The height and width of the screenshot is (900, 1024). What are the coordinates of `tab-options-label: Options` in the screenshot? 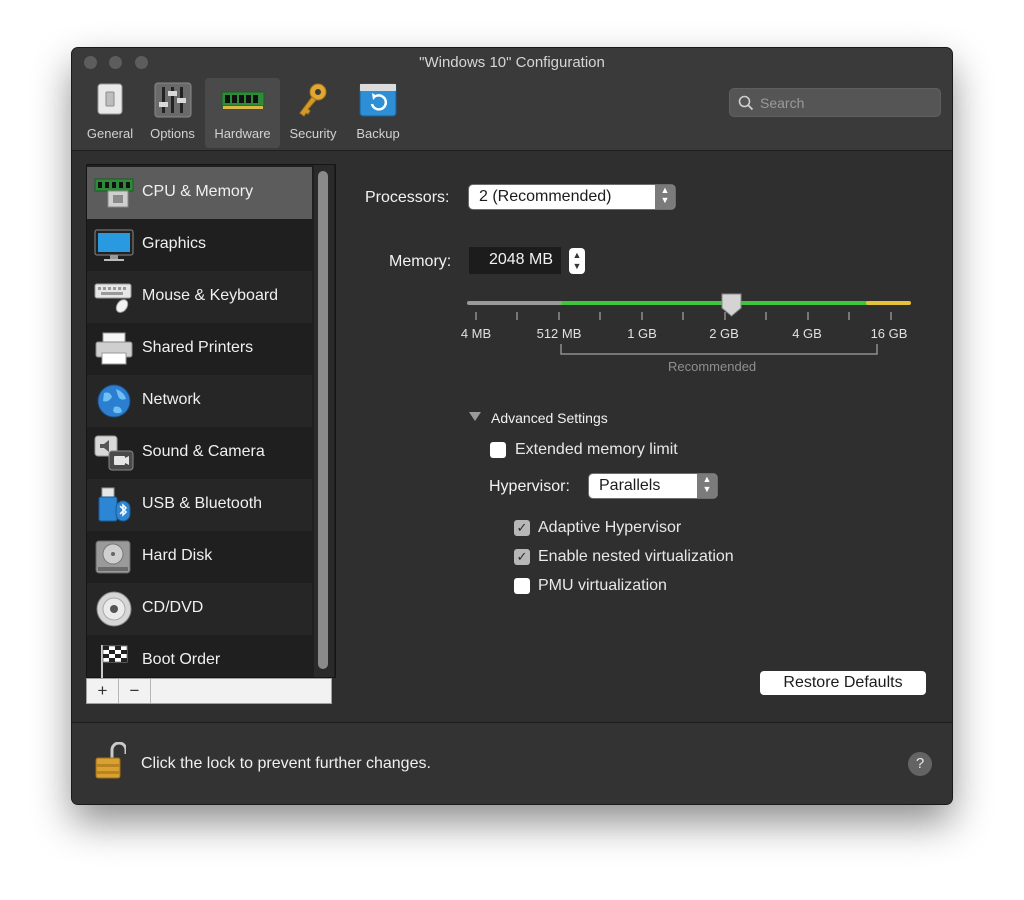 It's located at (172, 133).